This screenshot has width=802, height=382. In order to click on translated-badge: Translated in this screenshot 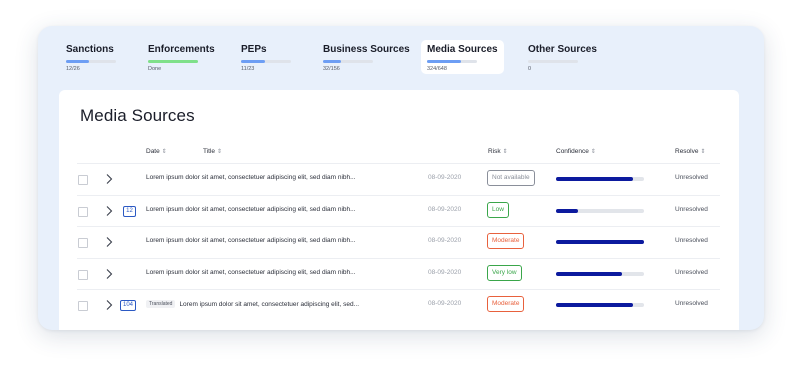, I will do `click(161, 304)`.